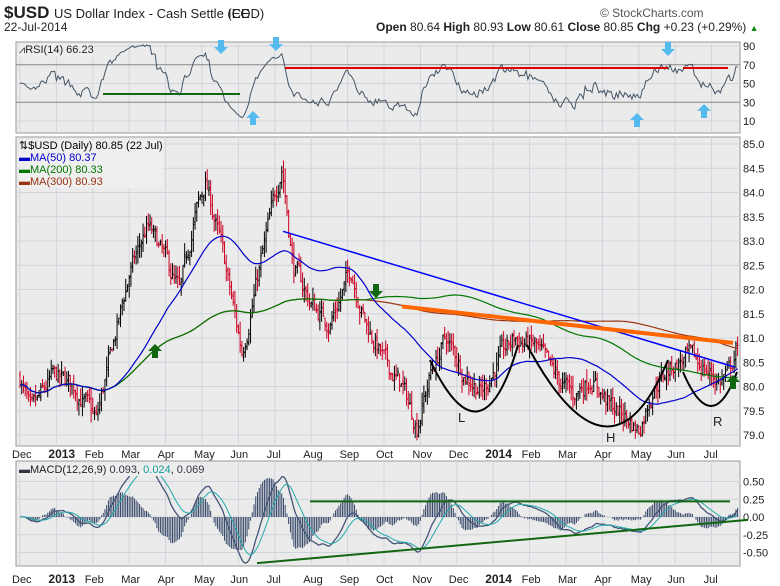 This screenshot has height=586, width=780. I want to click on macd-legend: ▬MACD(12,26,9) 0.093, 0.024, 0.069, so click(112, 470).